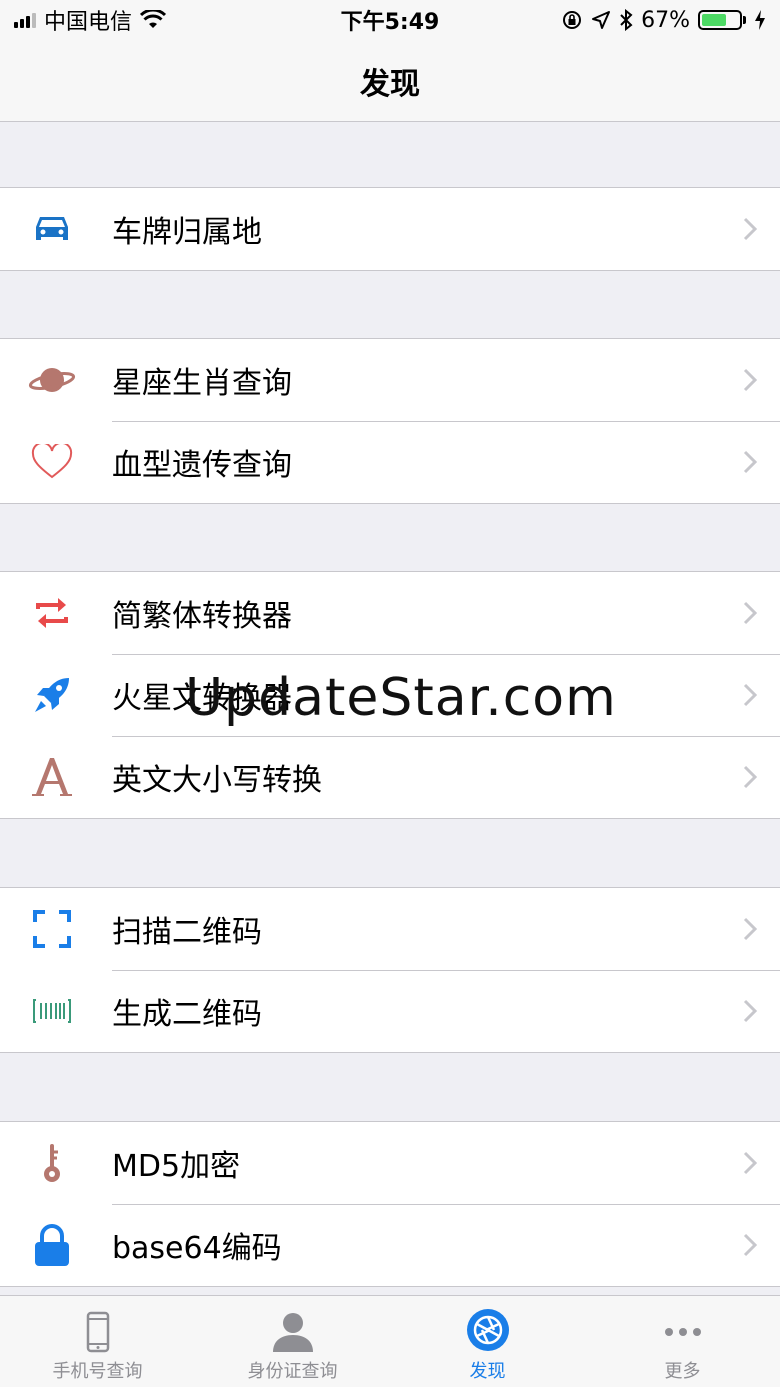  What do you see at coordinates (390, 380) in the screenshot?
I see `list-item-zodiac: 星座生肖查询` at bounding box center [390, 380].